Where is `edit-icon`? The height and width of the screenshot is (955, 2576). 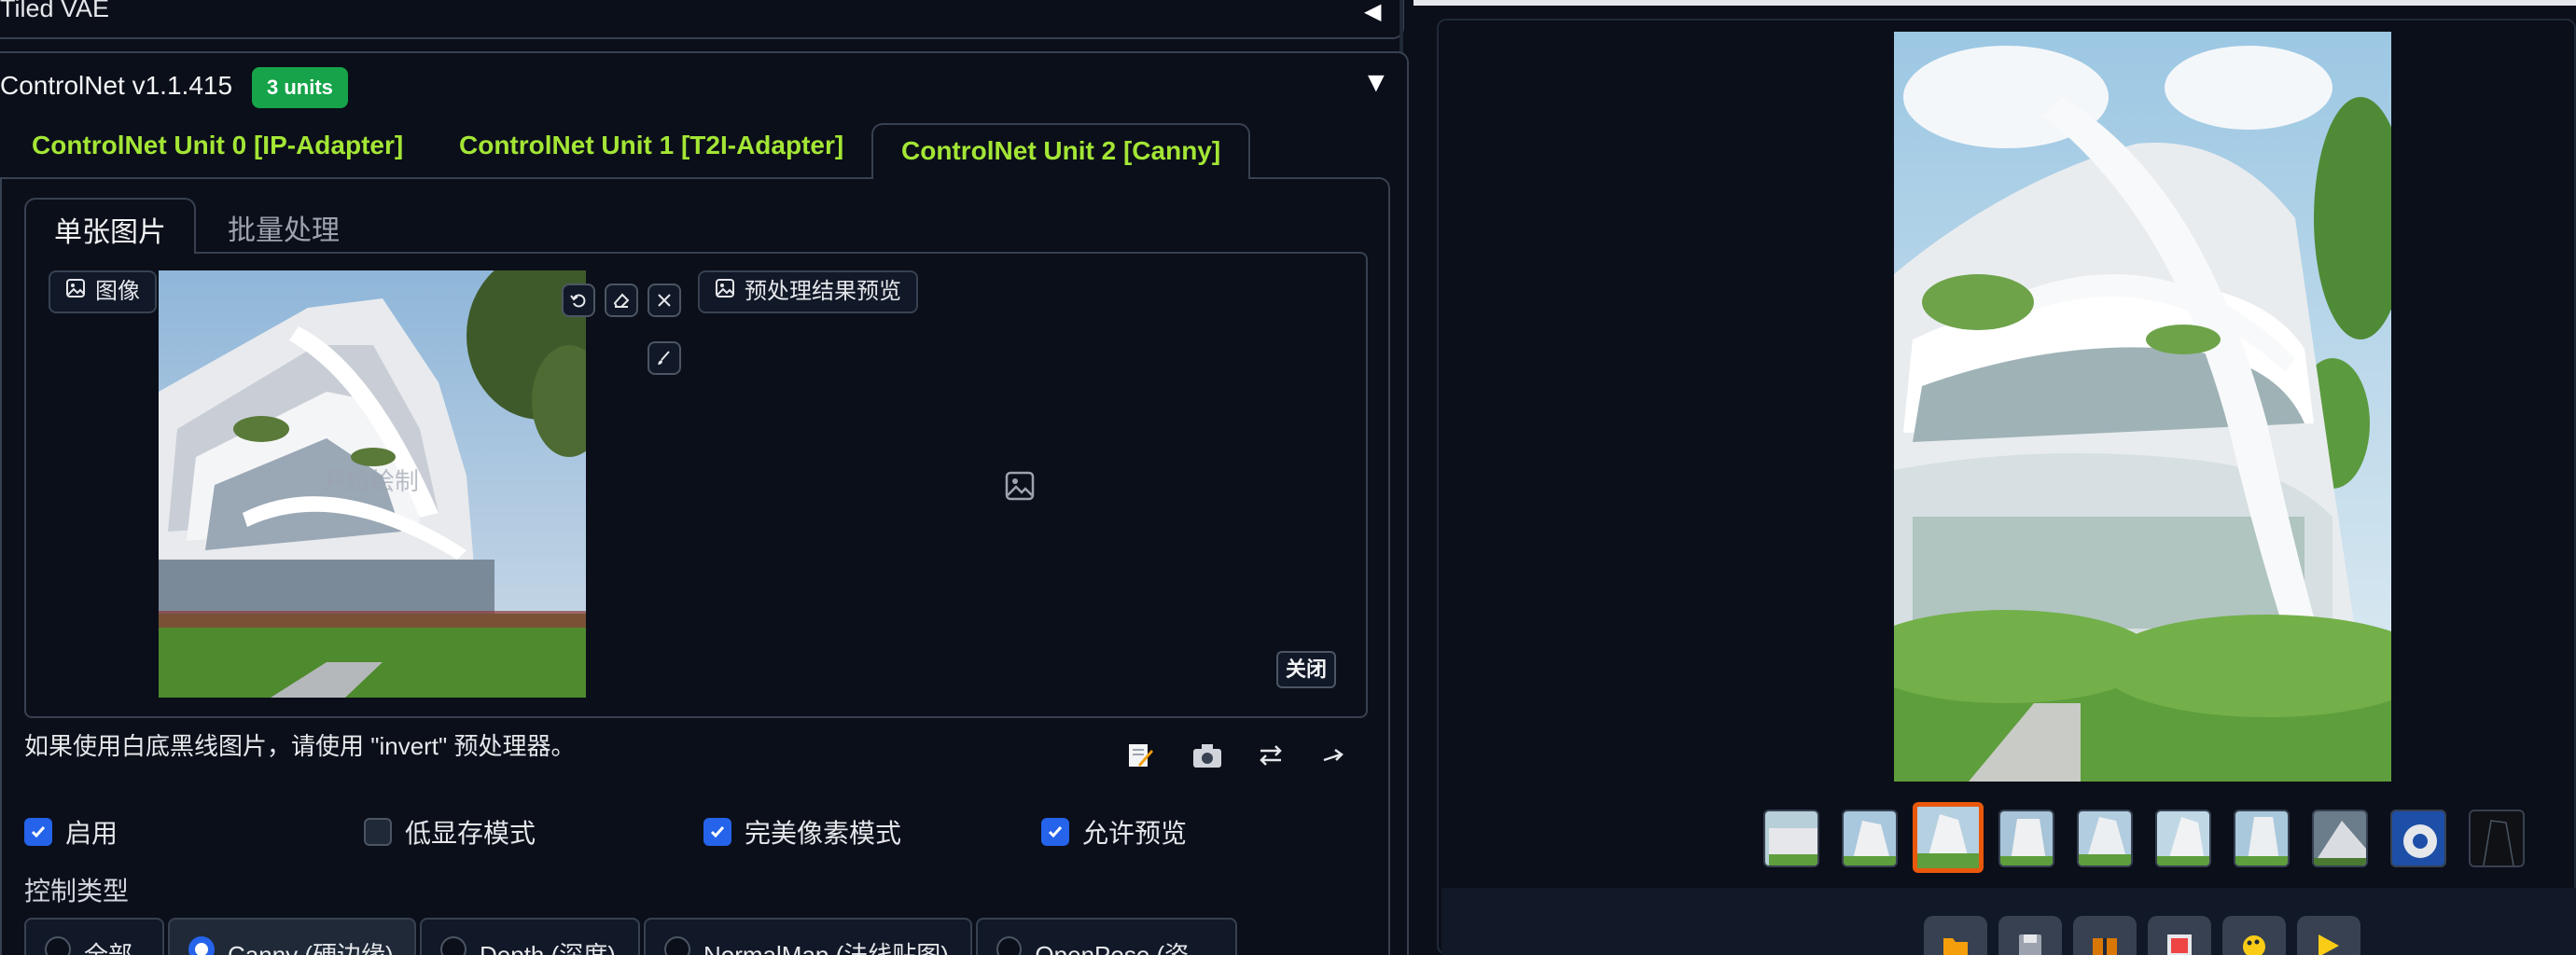 edit-icon is located at coordinates (1140, 755).